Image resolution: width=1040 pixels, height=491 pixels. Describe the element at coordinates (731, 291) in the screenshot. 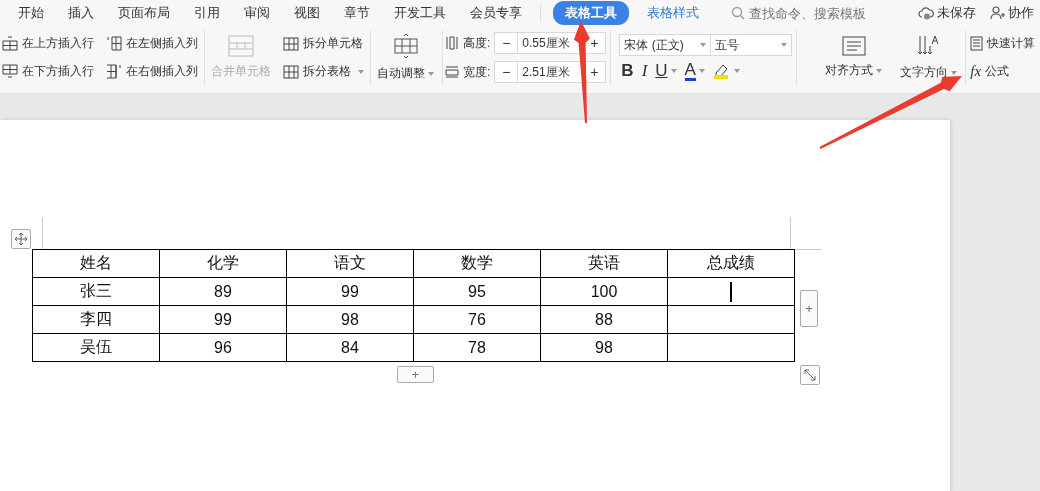

I see `text-cursor` at that location.